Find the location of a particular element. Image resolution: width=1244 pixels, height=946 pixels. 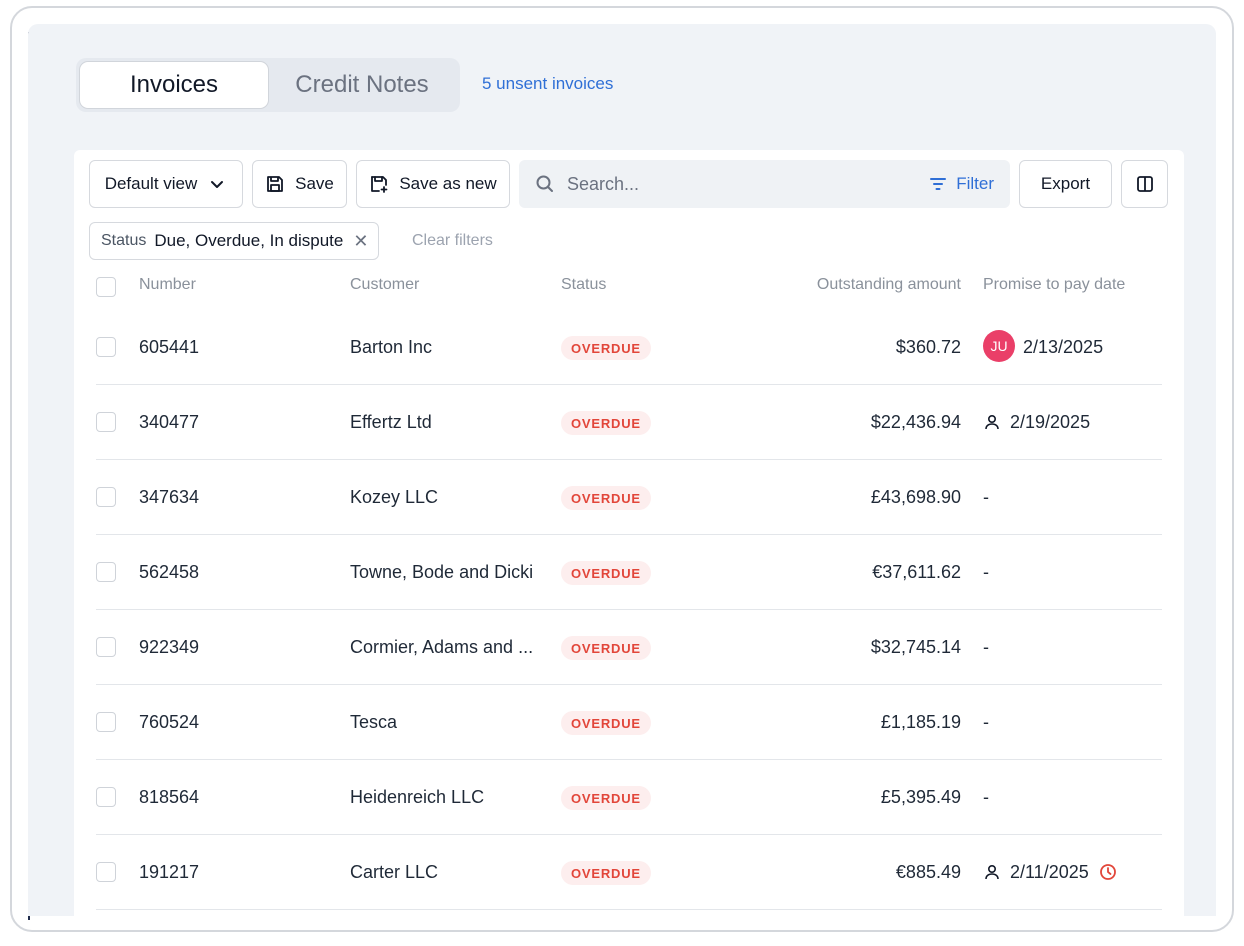

table-row is located at coordinates (629, 913).